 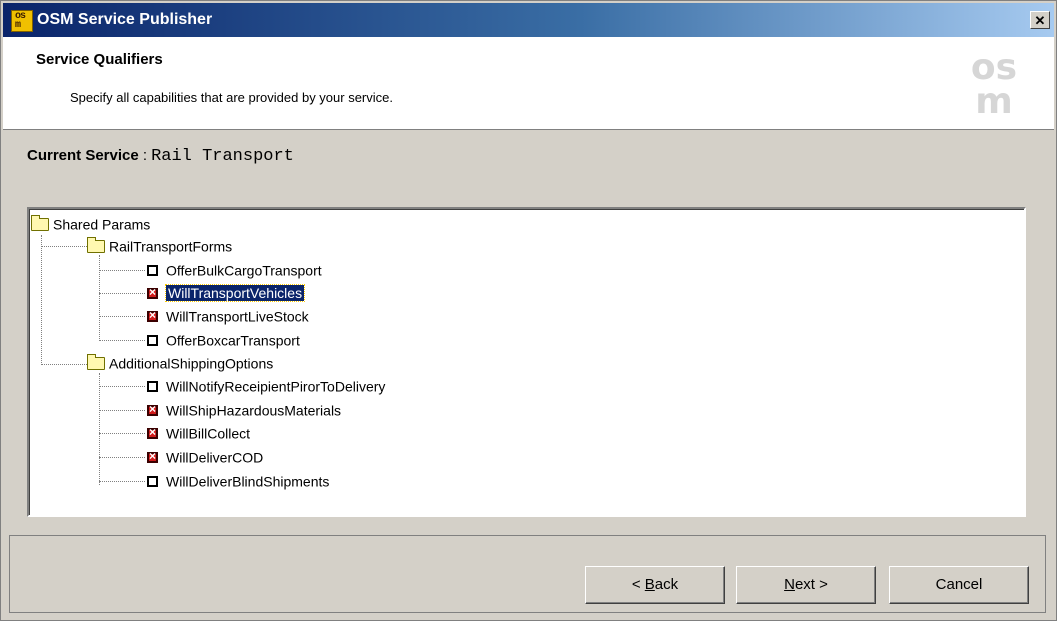 I want to click on cancel-button: Cancel, so click(x=959, y=585).